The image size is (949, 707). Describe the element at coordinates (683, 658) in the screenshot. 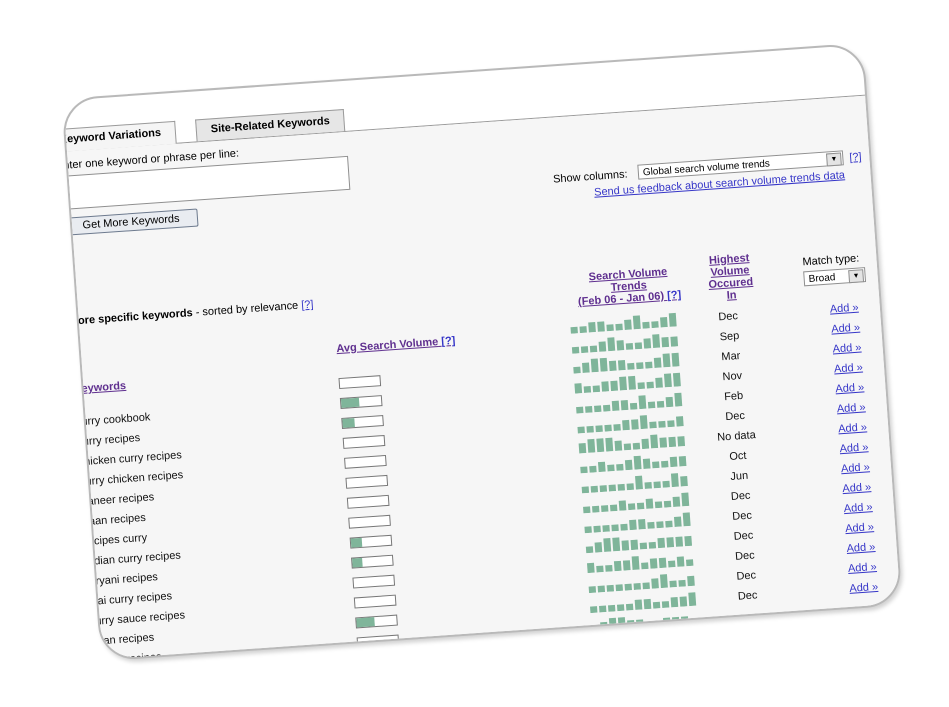

I see `trend-sparkline` at that location.